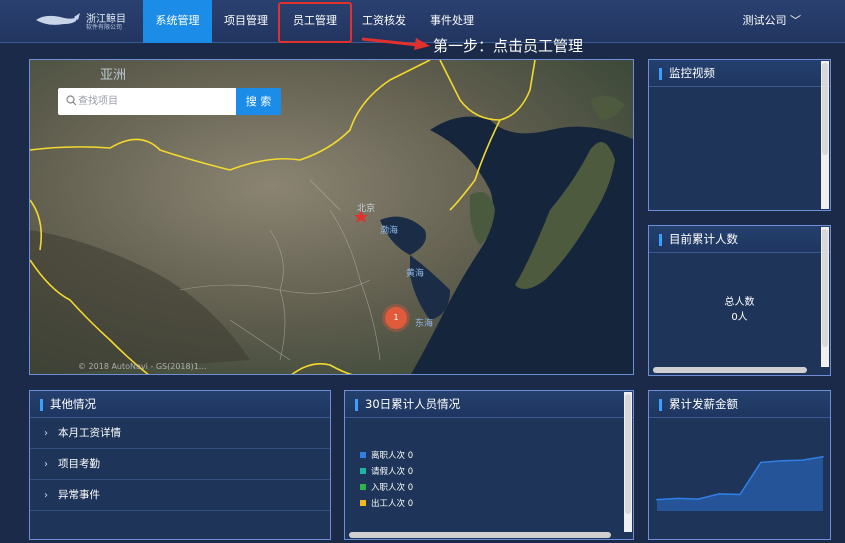  Describe the element at coordinates (177, 21) in the screenshot. I see `nav-system-management: 系统管理` at that location.